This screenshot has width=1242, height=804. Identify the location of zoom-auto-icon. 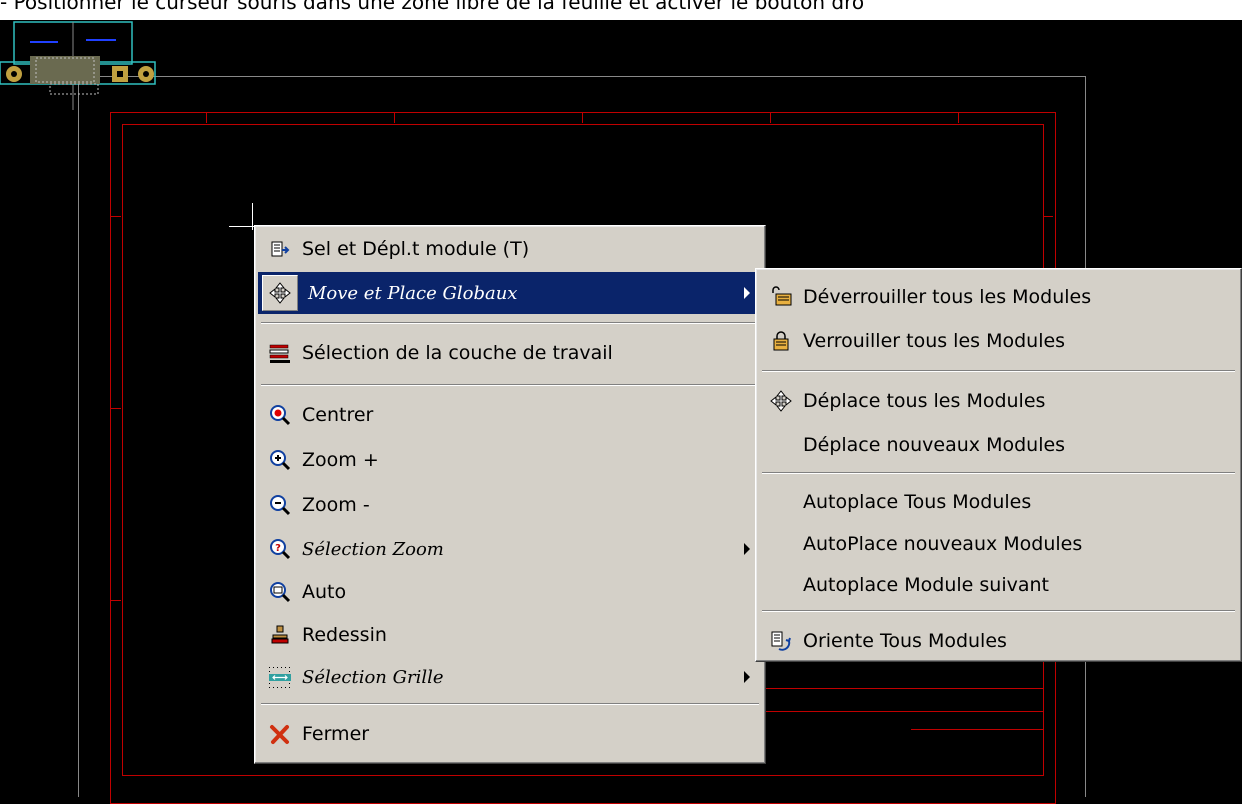
(280, 592).